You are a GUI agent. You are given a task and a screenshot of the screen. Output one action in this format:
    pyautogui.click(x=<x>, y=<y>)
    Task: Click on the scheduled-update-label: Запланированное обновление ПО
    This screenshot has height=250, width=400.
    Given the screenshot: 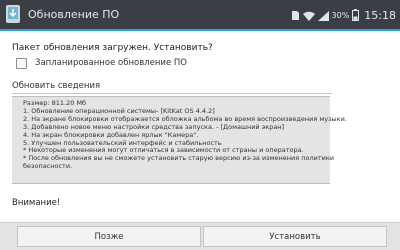 What is the action you would take?
    pyautogui.click(x=111, y=63)
    